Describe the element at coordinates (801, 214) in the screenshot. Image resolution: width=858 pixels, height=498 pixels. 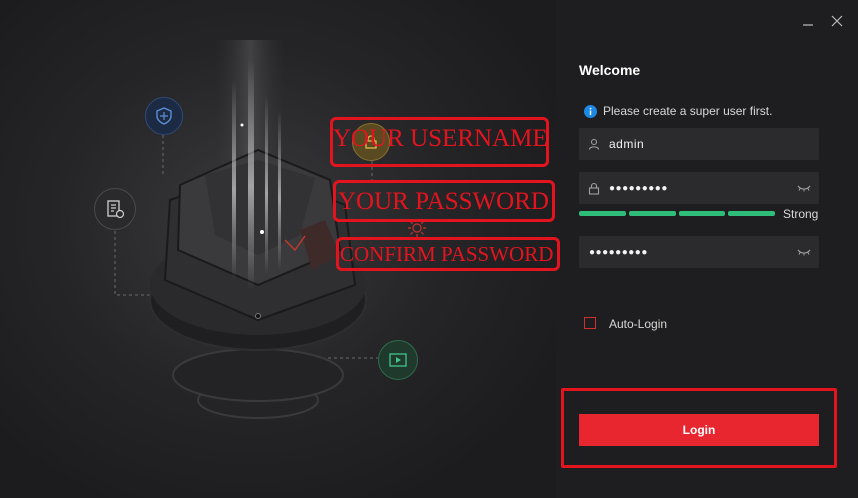
I see `strength-label: Strong` at that location.